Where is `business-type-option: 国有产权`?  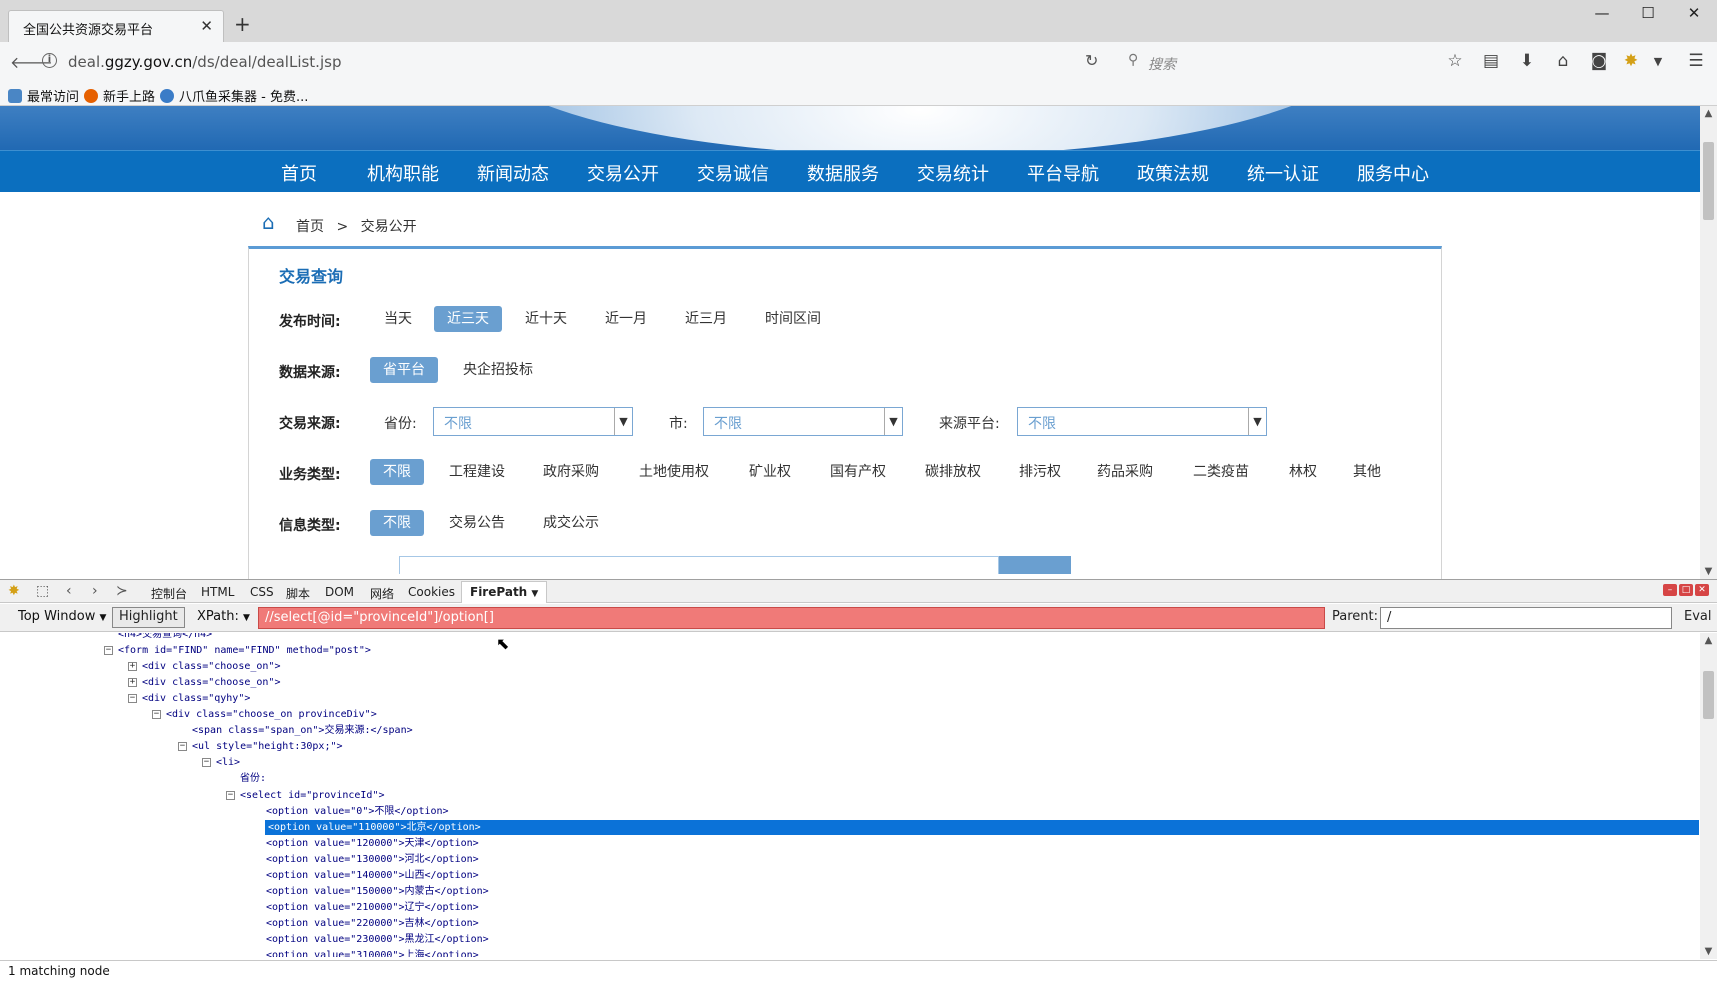 business-type-option: 国有产权 is located at coordinates (858, 472).